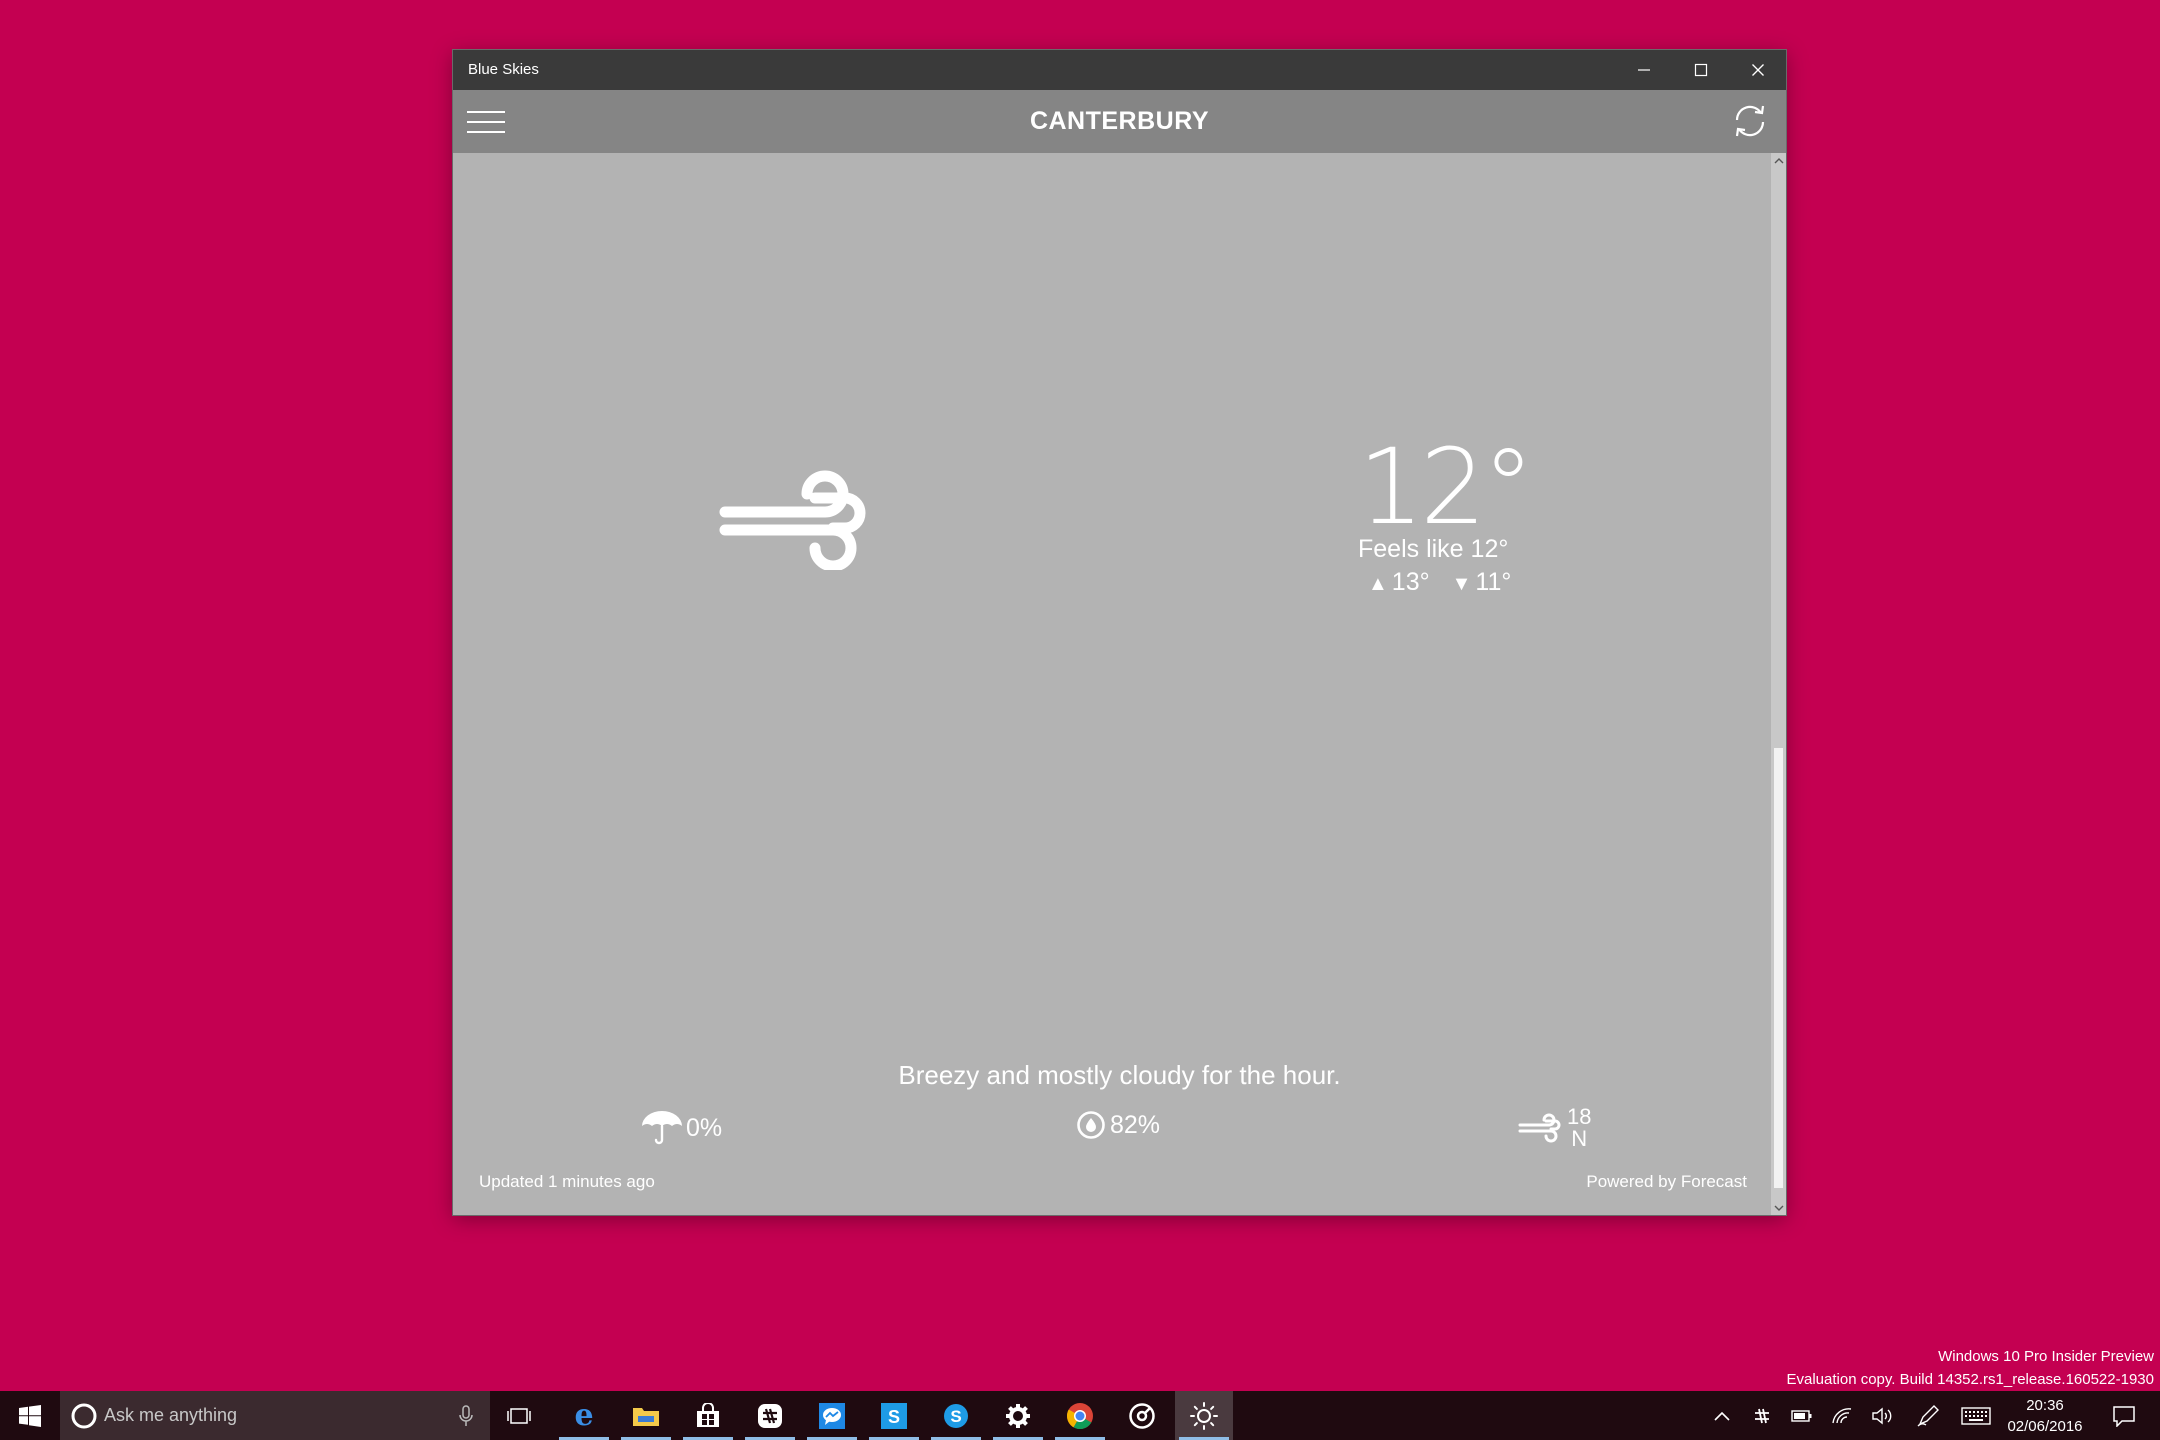  I want to click on edge-icon: e, so click(584, 1415).